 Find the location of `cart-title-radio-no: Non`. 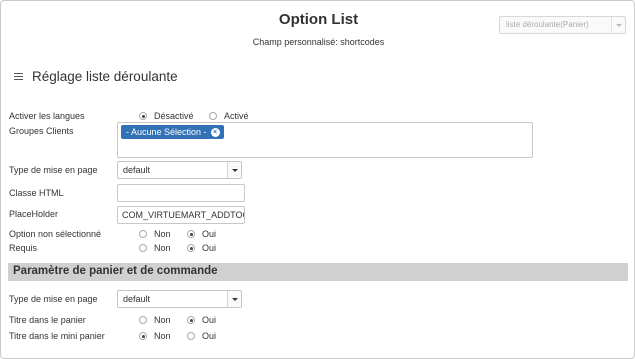

cart-title-radio-no: Non is located at coordinates (155, 320).